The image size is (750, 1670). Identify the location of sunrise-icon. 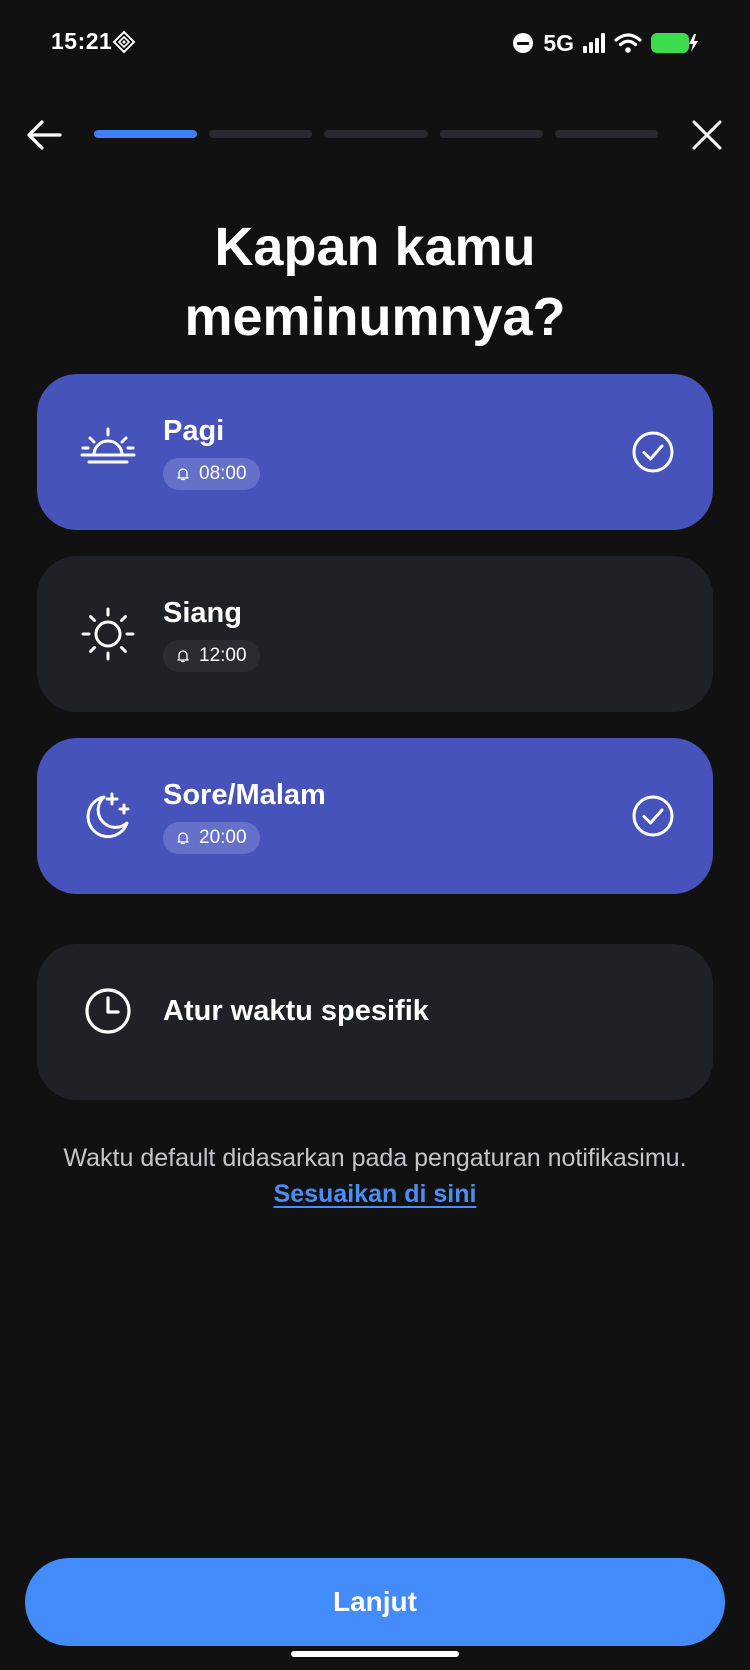
(108, 445).